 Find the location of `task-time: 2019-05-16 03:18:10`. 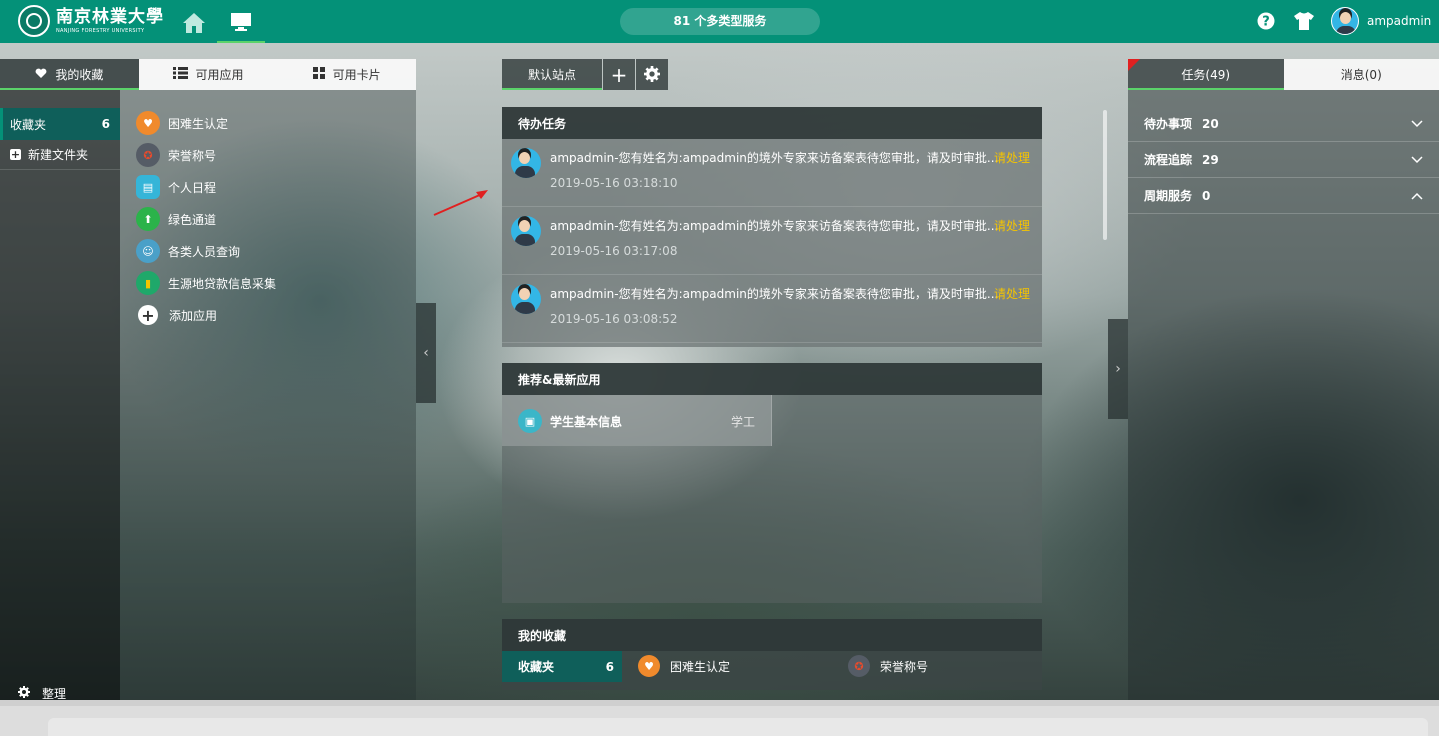

task-time: 2019-05-16 03:18:10 is located at coordinates (614, 183).